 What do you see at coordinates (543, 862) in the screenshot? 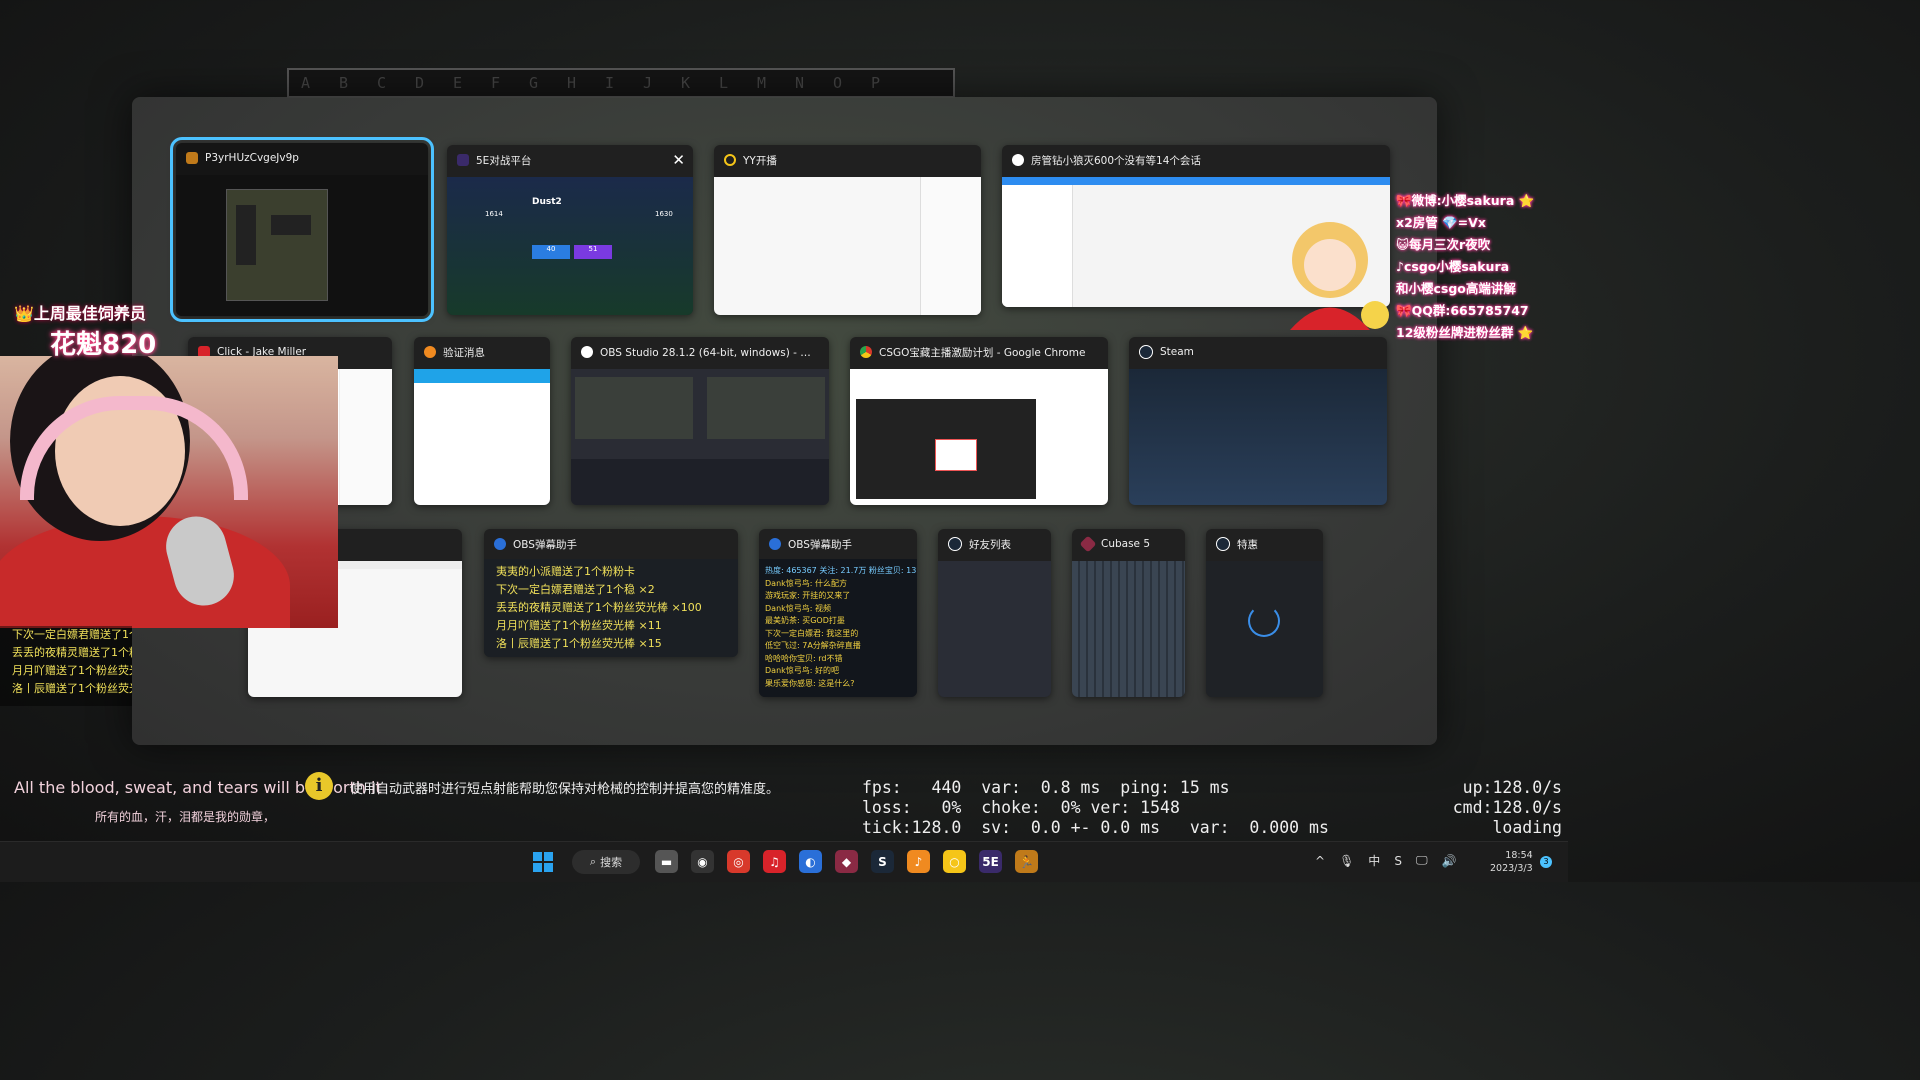
I see `start-button` at bounding box center [543, 862].